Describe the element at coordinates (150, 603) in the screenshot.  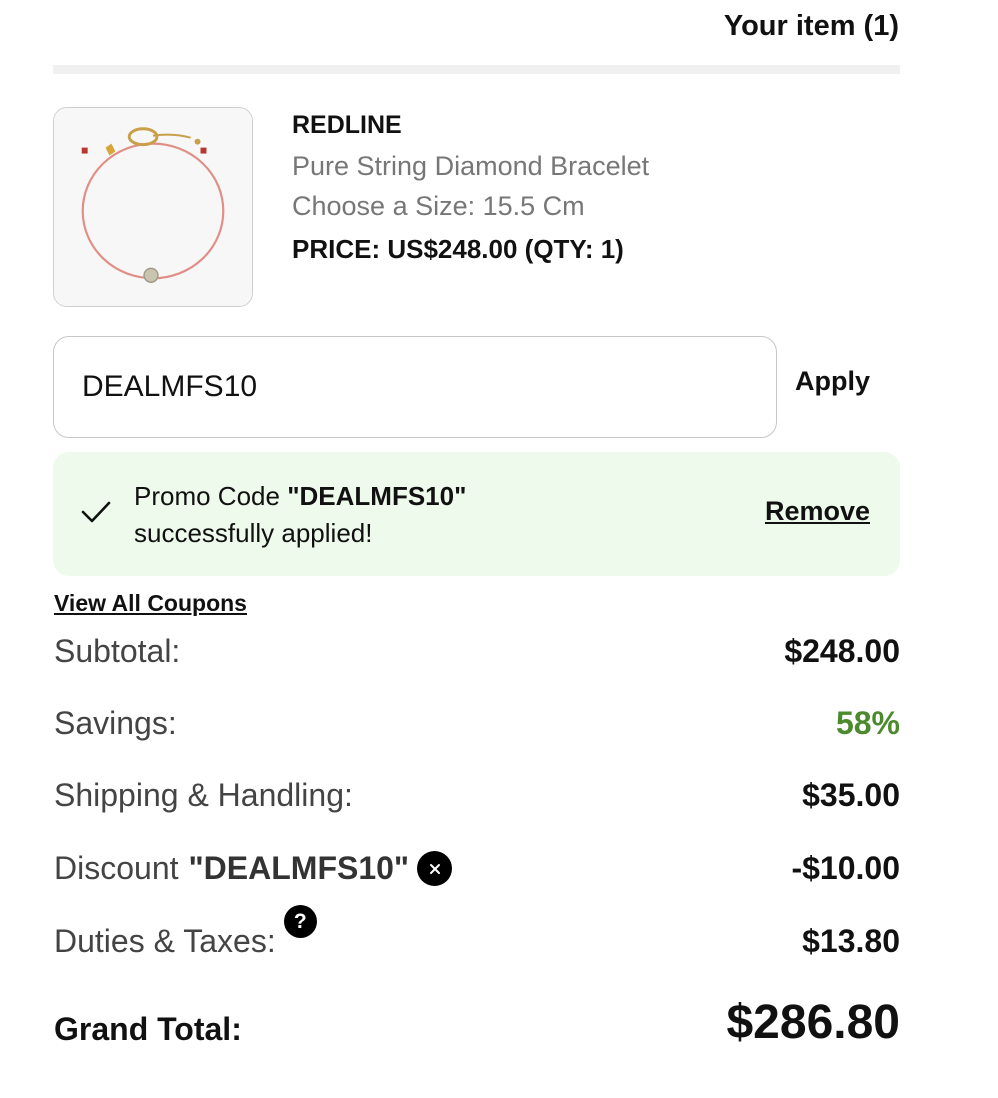
I see `view-all-coupons-link: View All Coupons` at that location.